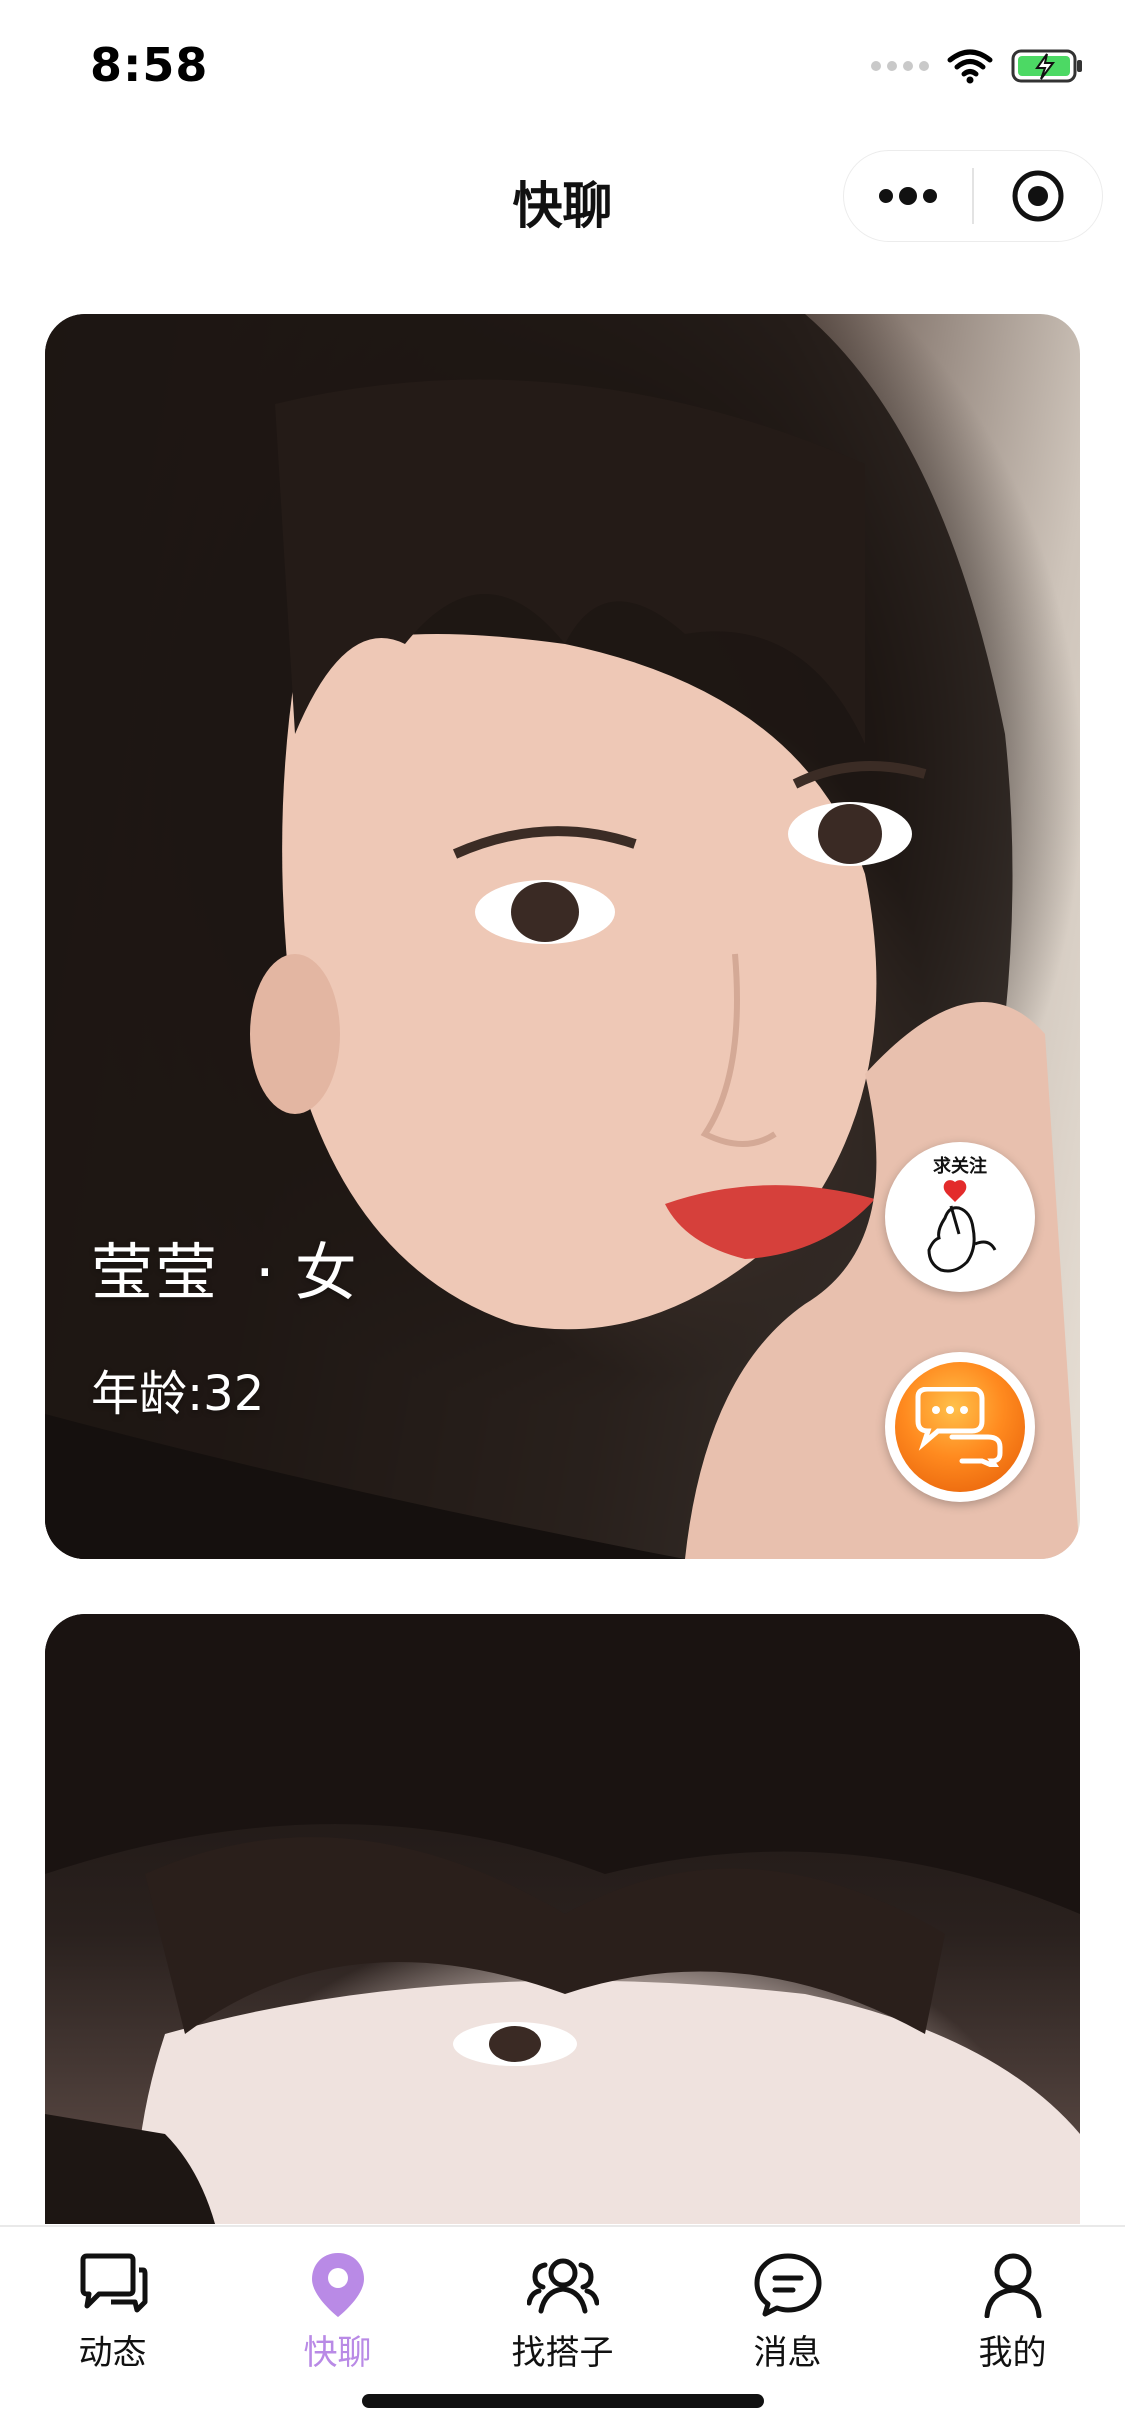 The width and height of the screenshot is (1125, 2436). What do you see at coordinates (562, 2353) in the screenshot?
I see `tab-label: 找搭子` at bounding box center [562, 2353].